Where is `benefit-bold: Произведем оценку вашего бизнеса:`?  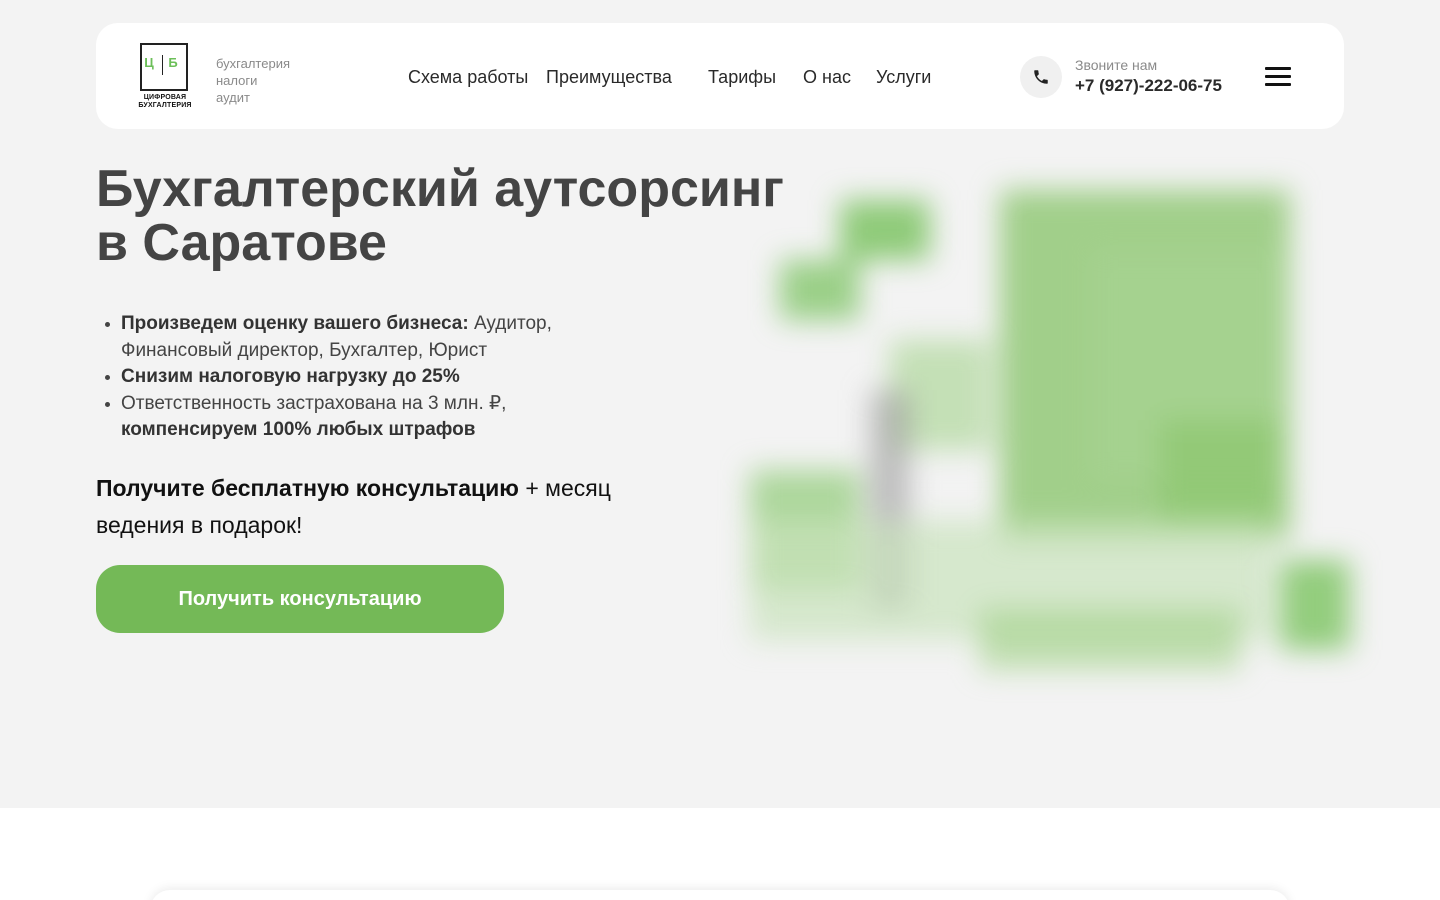
benefit-bold: Произведем оценку вашего бизнеса: is located at coordinates (295, 323).